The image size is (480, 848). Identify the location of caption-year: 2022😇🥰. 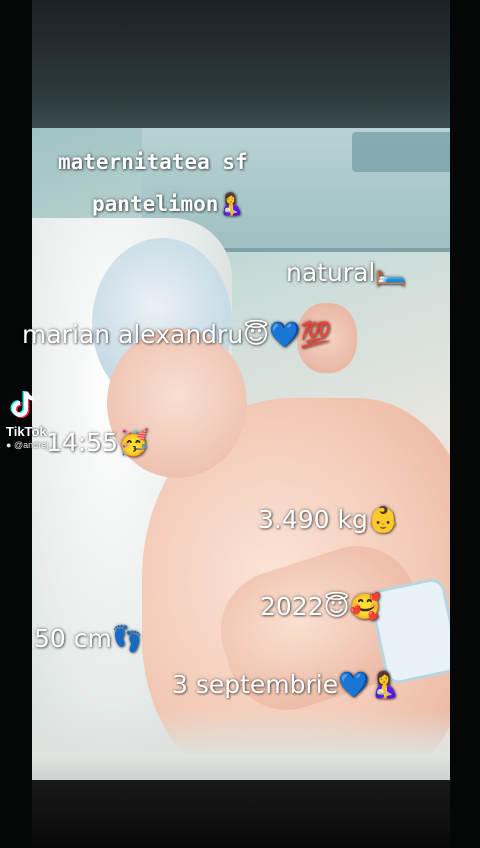
(320, 606).